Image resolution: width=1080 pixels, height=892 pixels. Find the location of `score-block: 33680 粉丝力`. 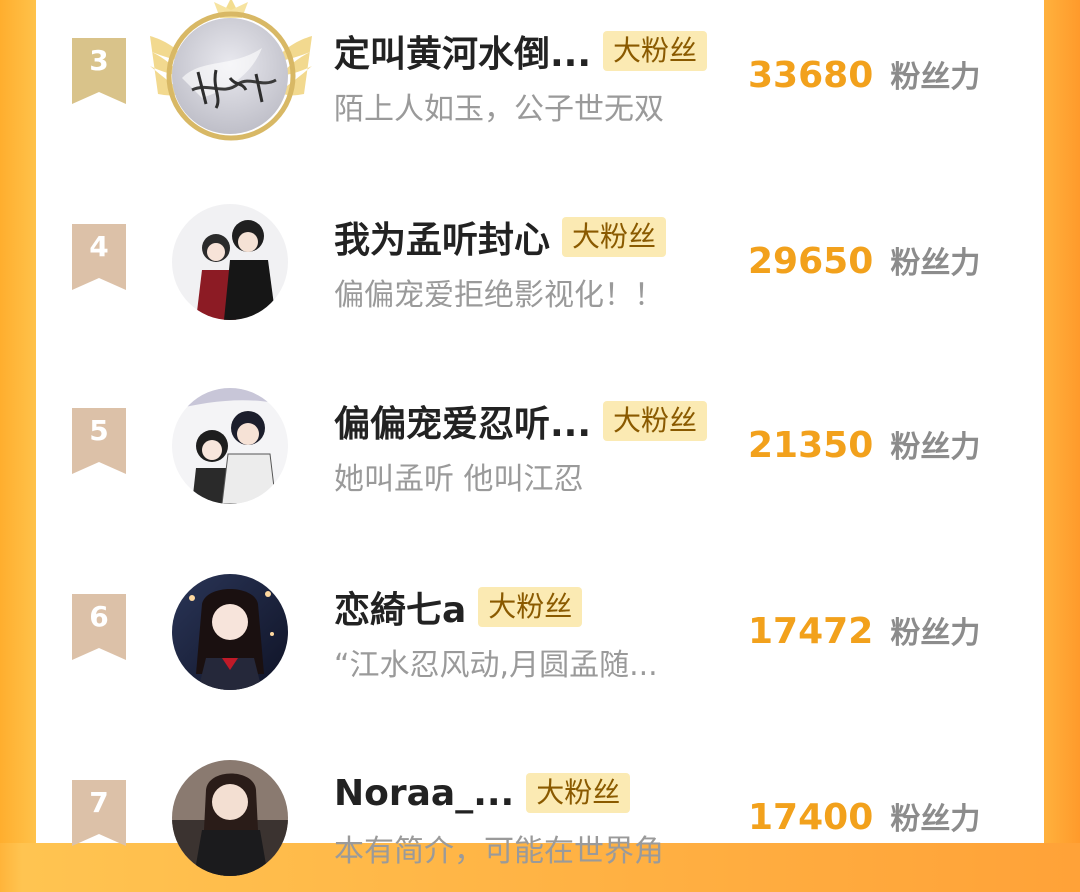

score-block: 33680 粉丝力 is located at coordinates (864, 74).